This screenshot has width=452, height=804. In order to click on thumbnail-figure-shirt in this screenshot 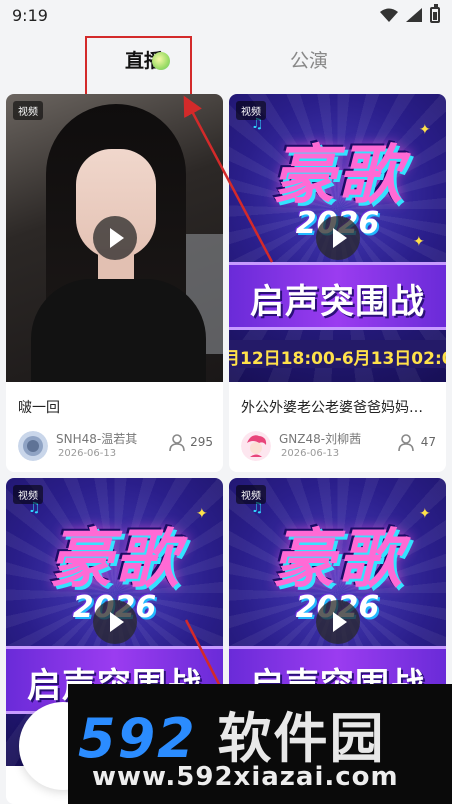, I will do `click(118, 330)`.